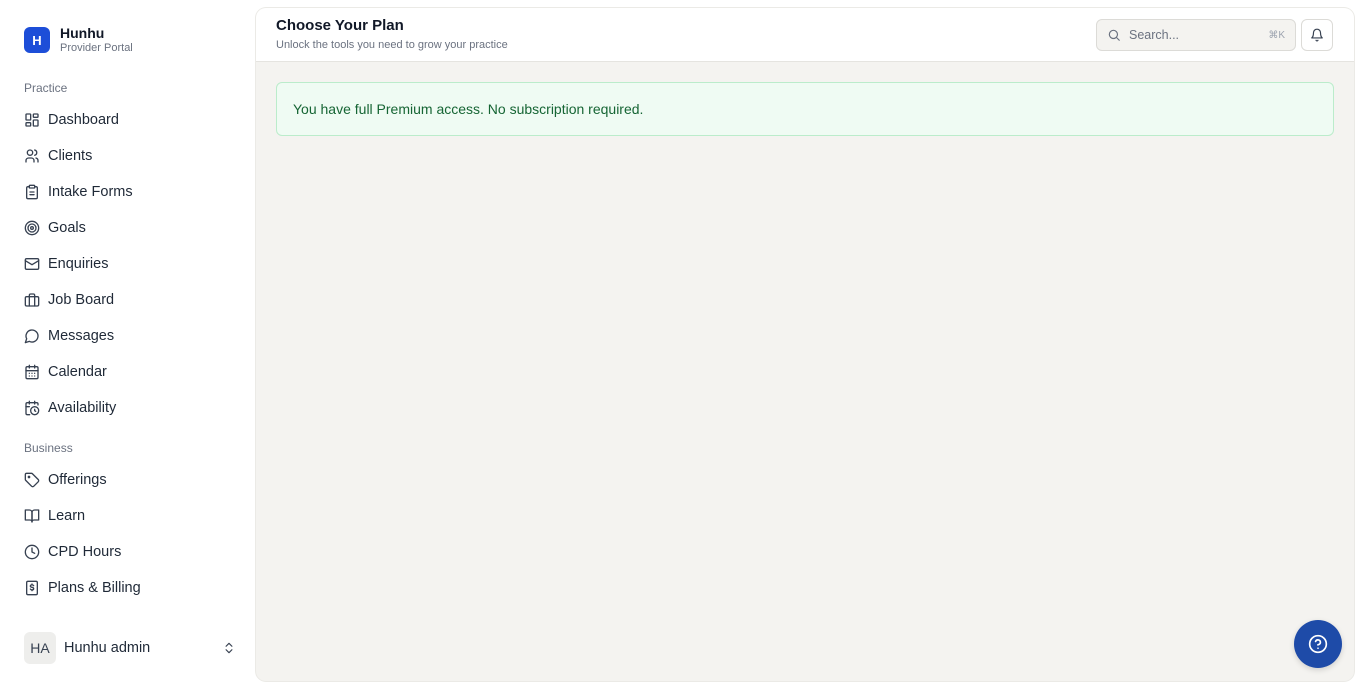  Describe the element at coordinates (78, 264) in the screenshot. I see `sidebar-item-label: Enquiries` at that location.